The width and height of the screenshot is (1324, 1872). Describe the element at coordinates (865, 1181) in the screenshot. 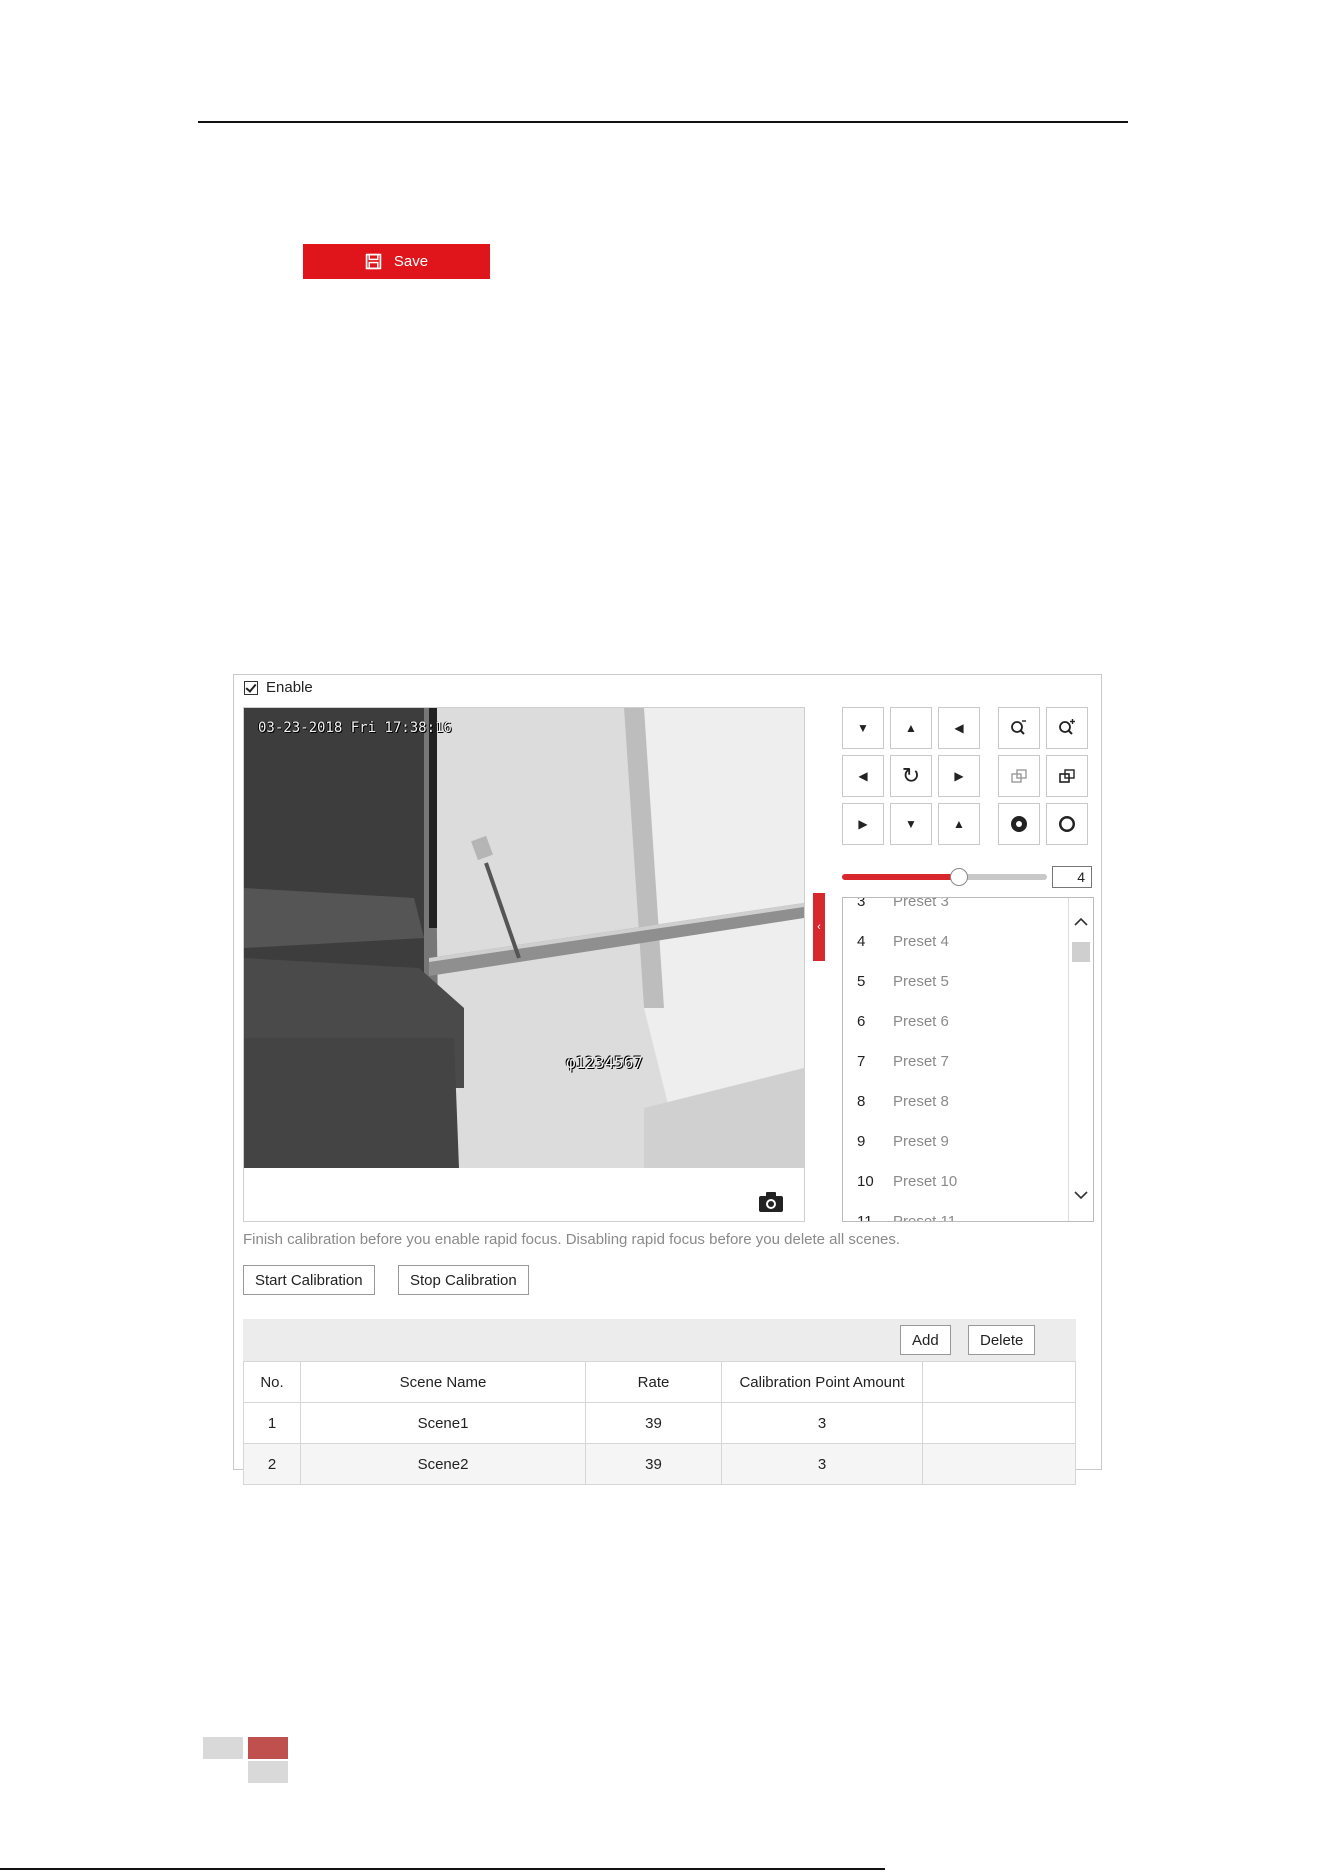

I see `preset-number: 10` at that location.